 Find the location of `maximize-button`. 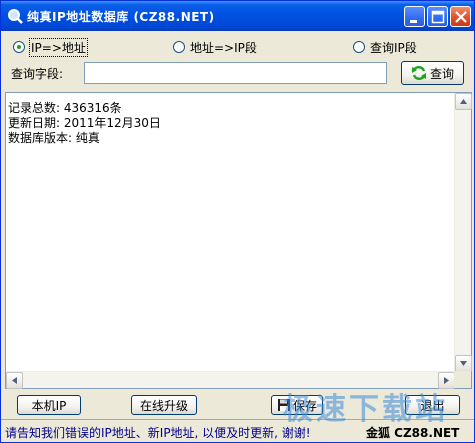

maximize-button is located at coordinates (437, 16).